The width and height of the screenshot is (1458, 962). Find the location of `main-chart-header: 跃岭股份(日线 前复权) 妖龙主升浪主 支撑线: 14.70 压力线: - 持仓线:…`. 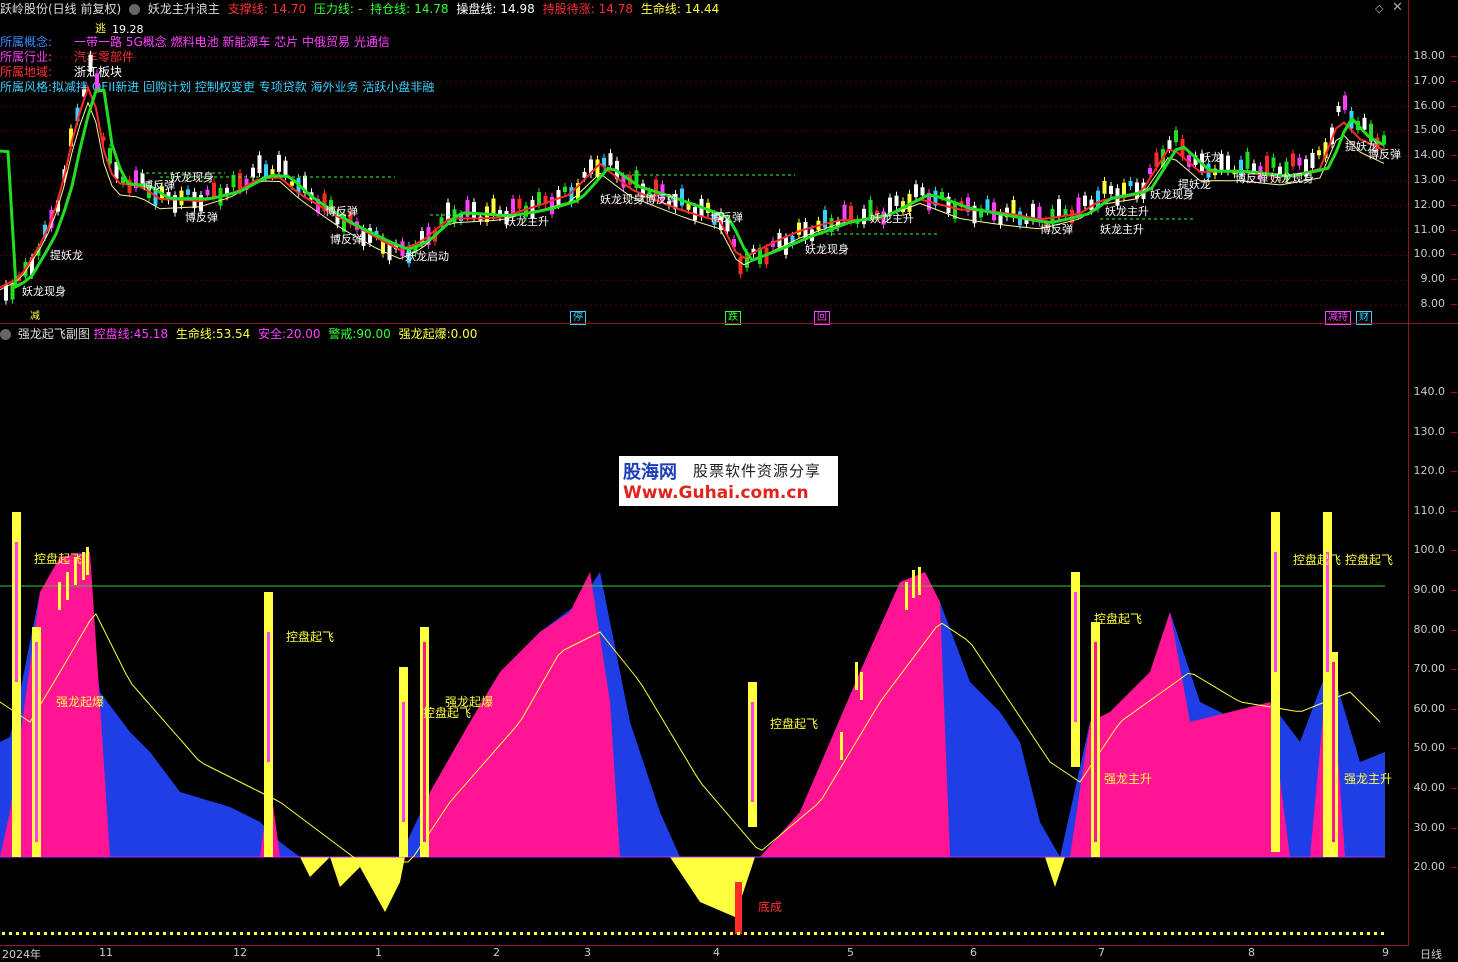

main-chart-header: 跃岭股份(日线 前复权) 妖龙主升浪主 支撑线: 14.70 压力线: - 持仓线:… is located at coordinates (704, 9).